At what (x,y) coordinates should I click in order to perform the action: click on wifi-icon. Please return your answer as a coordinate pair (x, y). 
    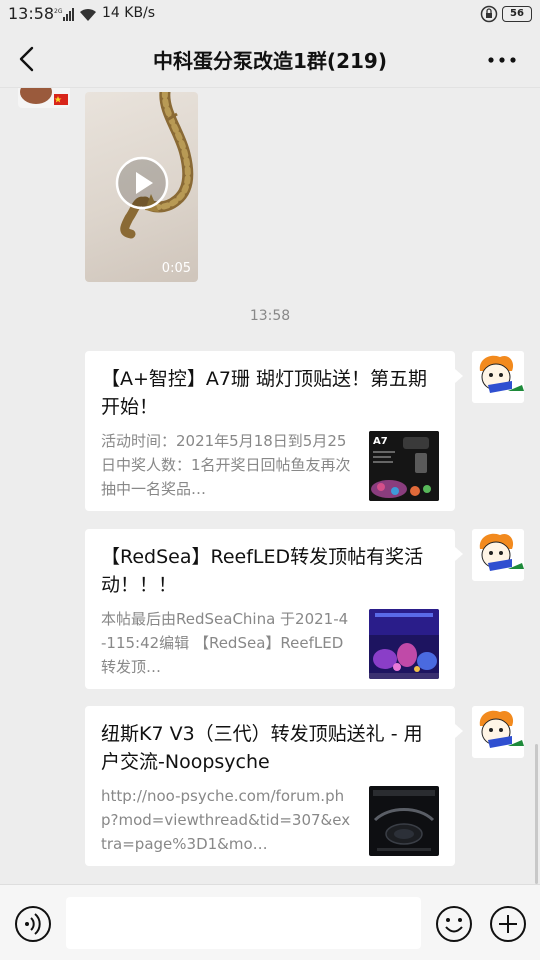
    Looking at the image, I should click on (88, 14).